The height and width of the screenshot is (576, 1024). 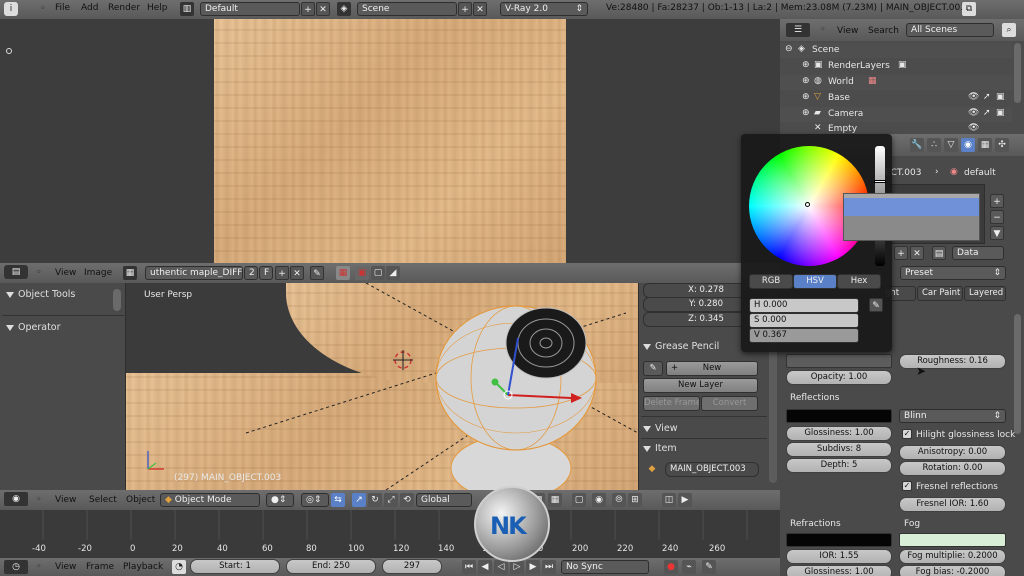 What do you see at coordinates (391, 500) in the screenshot?
I see `scale-icon: ⤢` at bounding box center [391, 500].